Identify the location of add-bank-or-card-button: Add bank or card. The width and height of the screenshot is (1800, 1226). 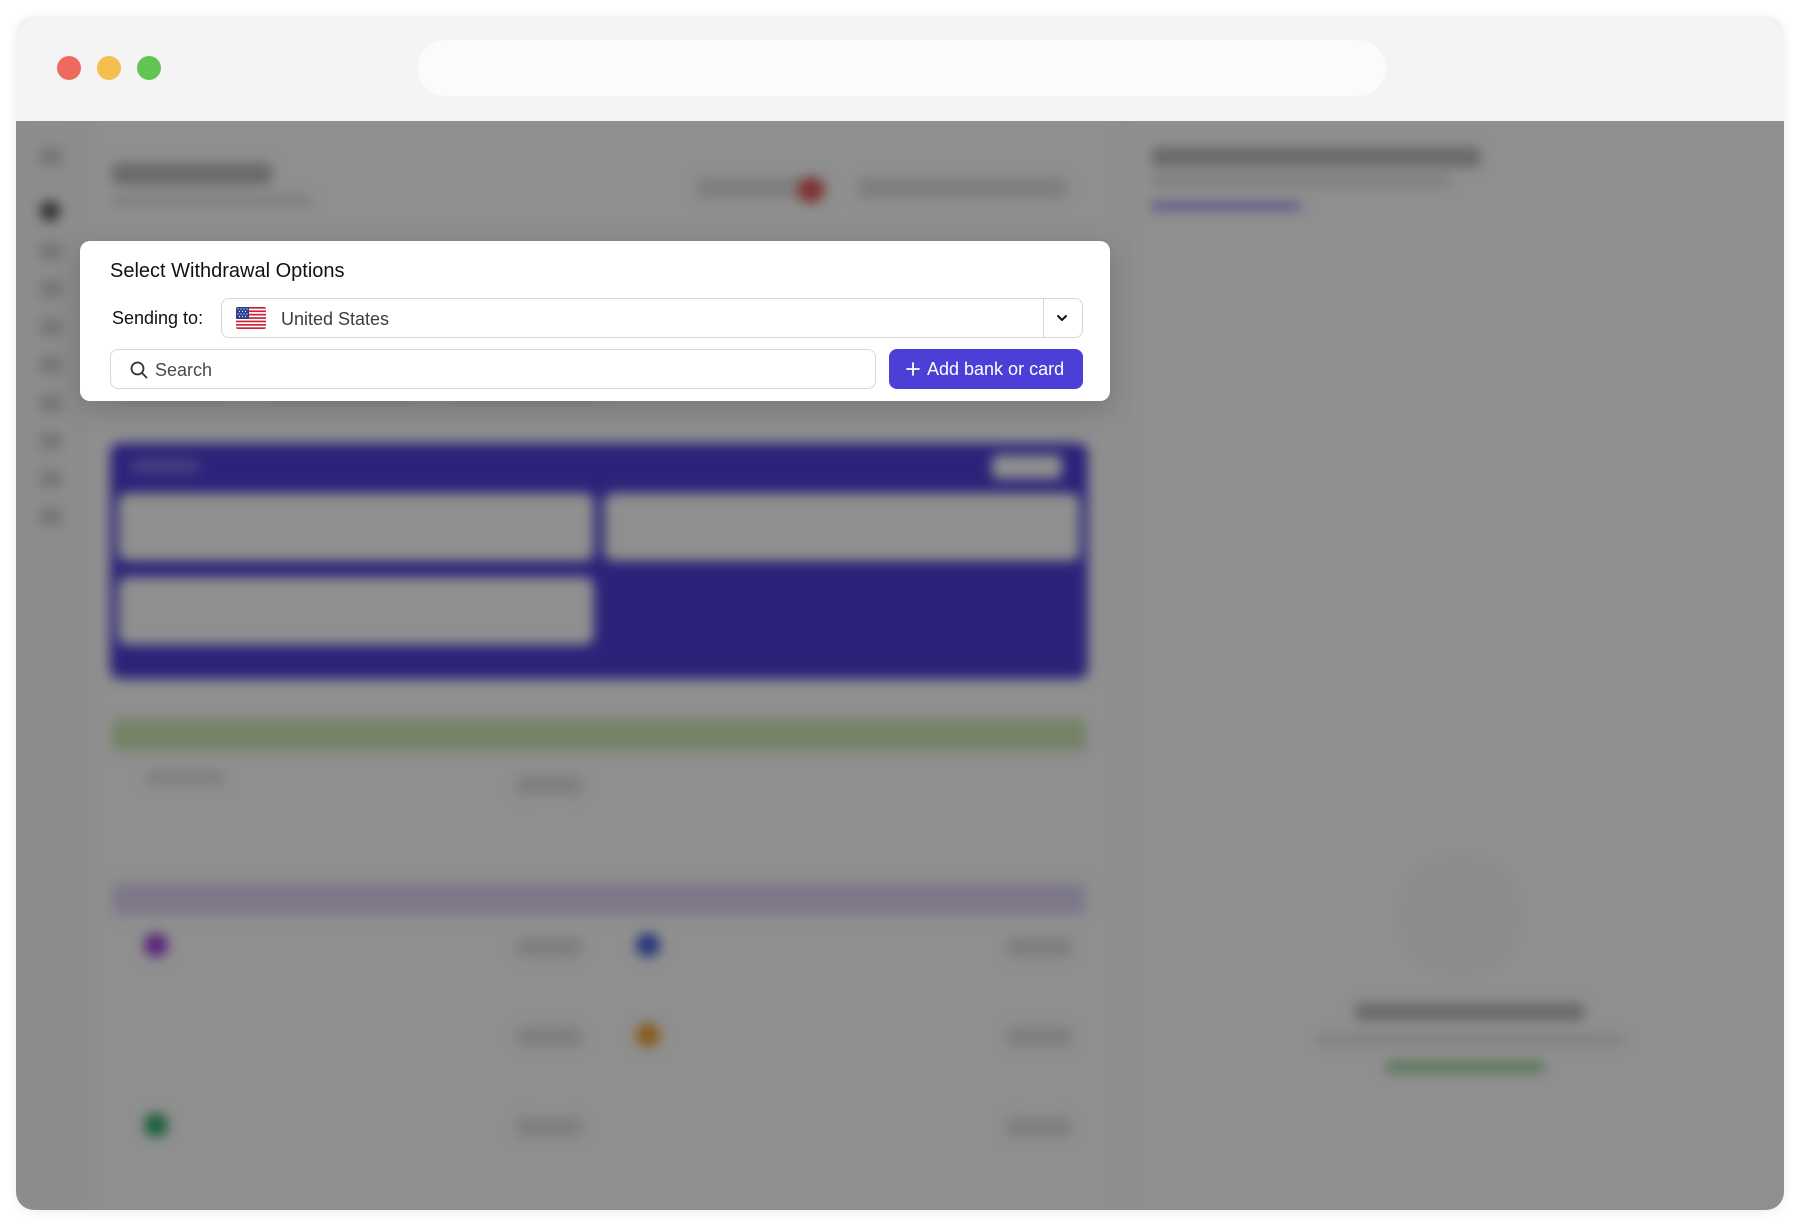
(986, 369).